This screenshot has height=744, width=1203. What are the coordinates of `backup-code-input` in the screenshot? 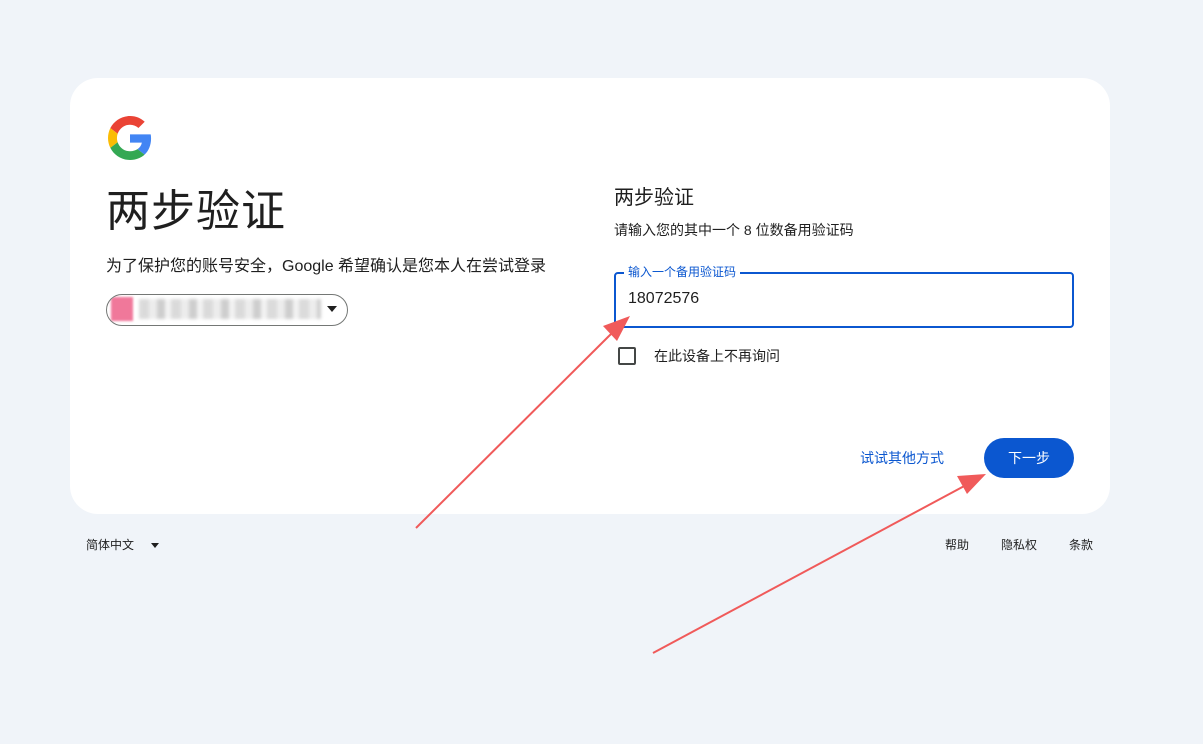 It's located at (838, 299).